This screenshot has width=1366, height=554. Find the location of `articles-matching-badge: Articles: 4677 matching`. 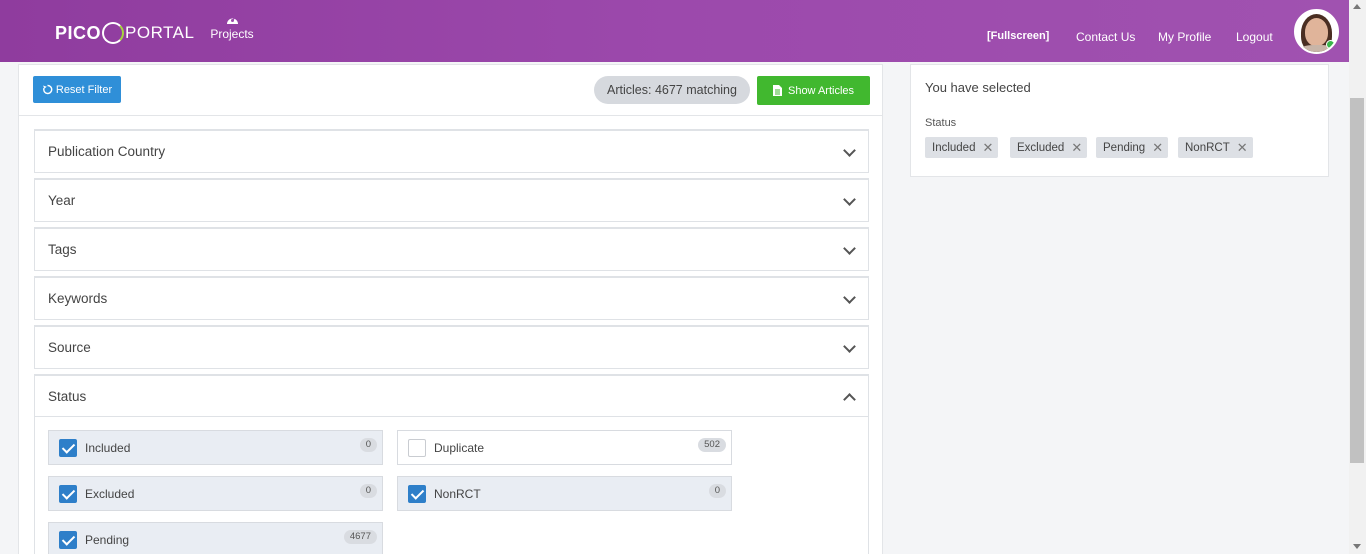

articles-matching-badge: Articles: 4677 matching is located at coordinates (672, 90).